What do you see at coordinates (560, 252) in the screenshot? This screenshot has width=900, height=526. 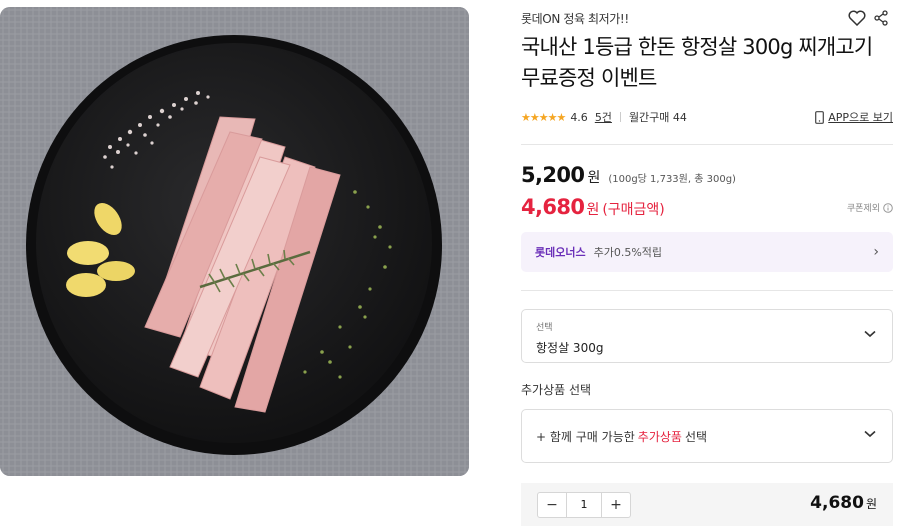 I see `membership-name: 롯데오너스` at bounding box center [560, 252].